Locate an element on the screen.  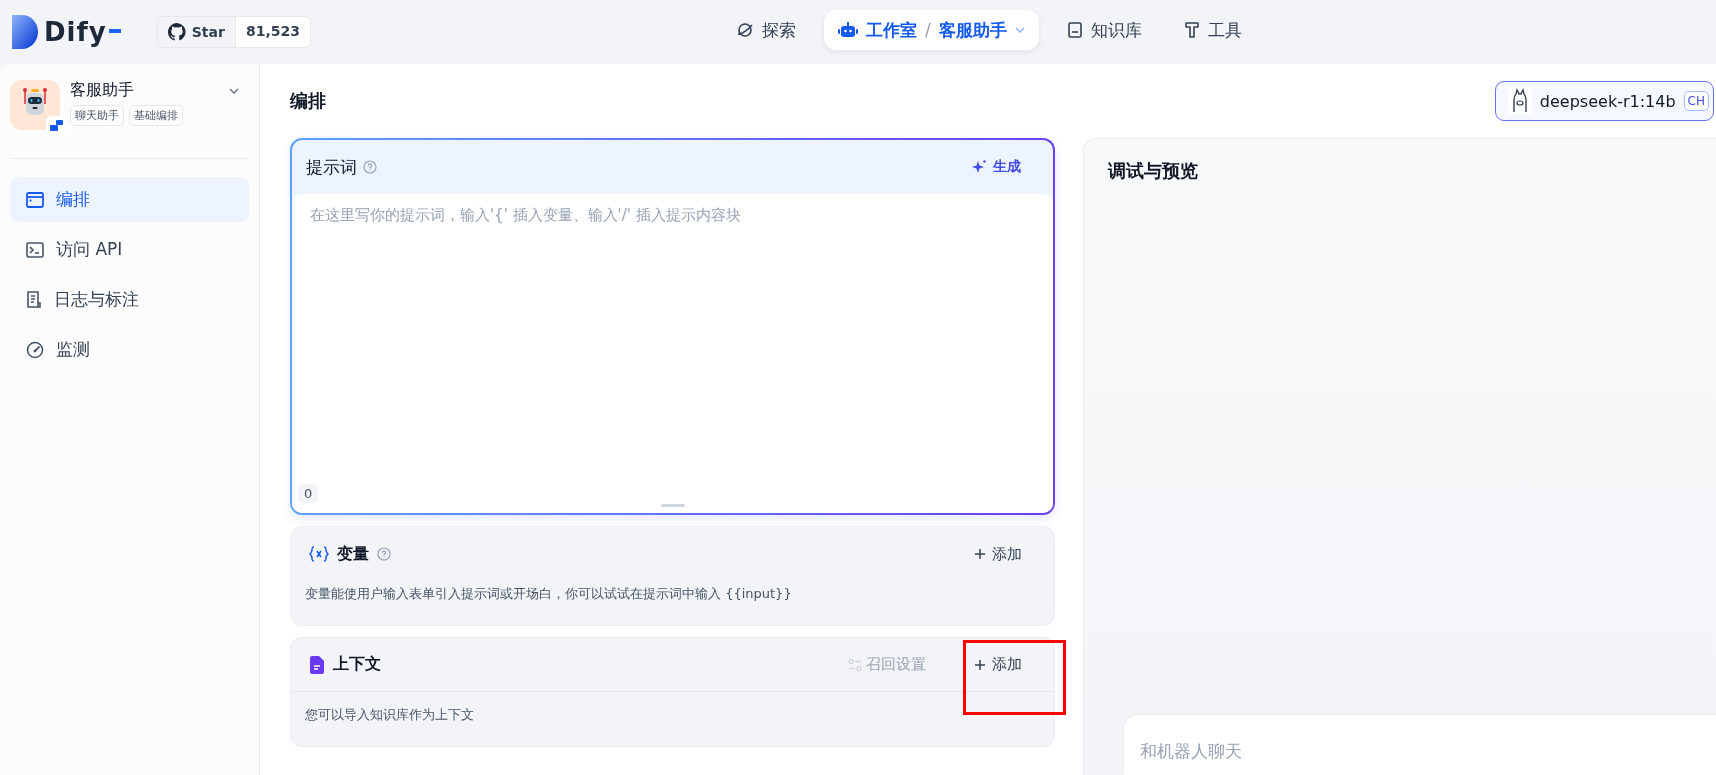
window-icon is located at coordinates (35, 199).